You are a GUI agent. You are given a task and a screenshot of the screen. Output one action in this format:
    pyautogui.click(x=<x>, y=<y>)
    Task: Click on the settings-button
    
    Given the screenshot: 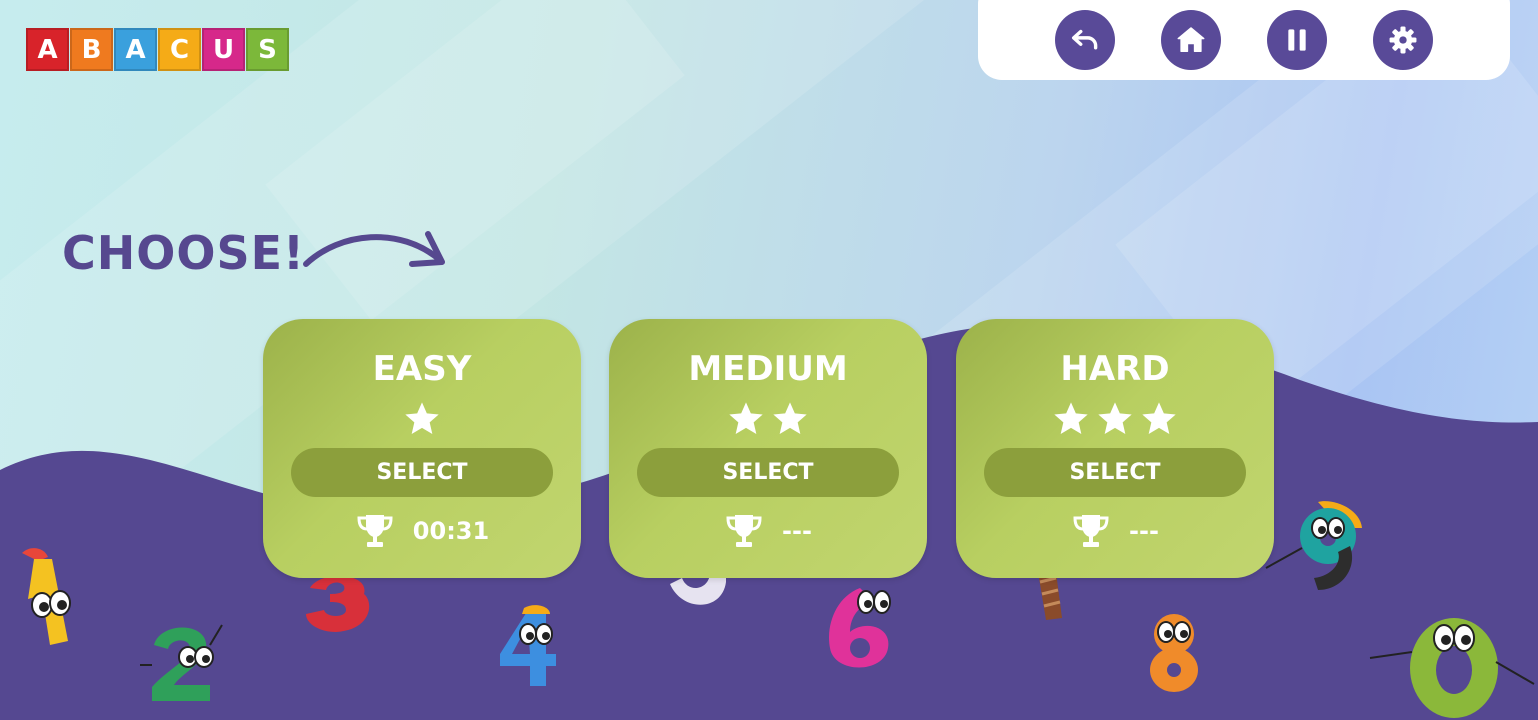 What is the action you would take?
    pyautogui.click(x=1403, y=40)
    